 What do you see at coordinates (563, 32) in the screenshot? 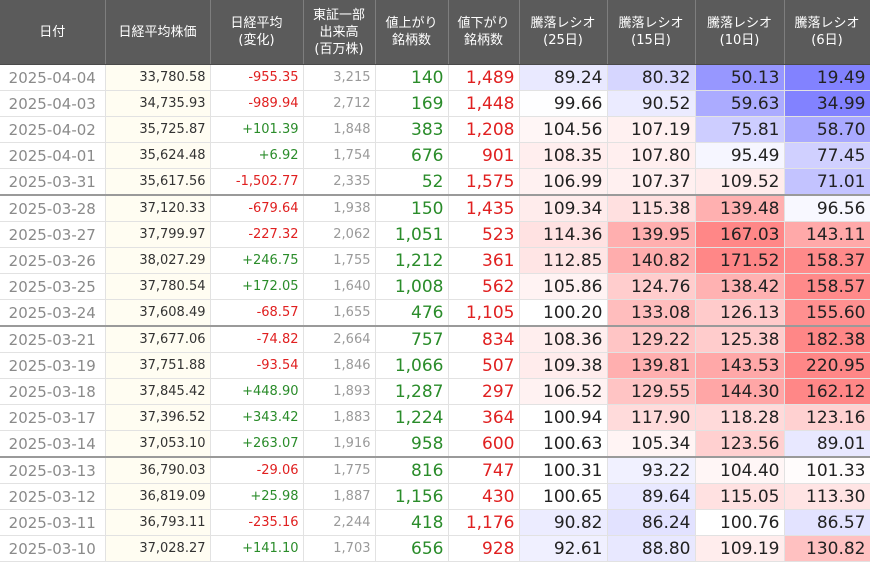
I see `header-ratio-25: 騰落レシオ (25日)` at bounding box center [563, 32].